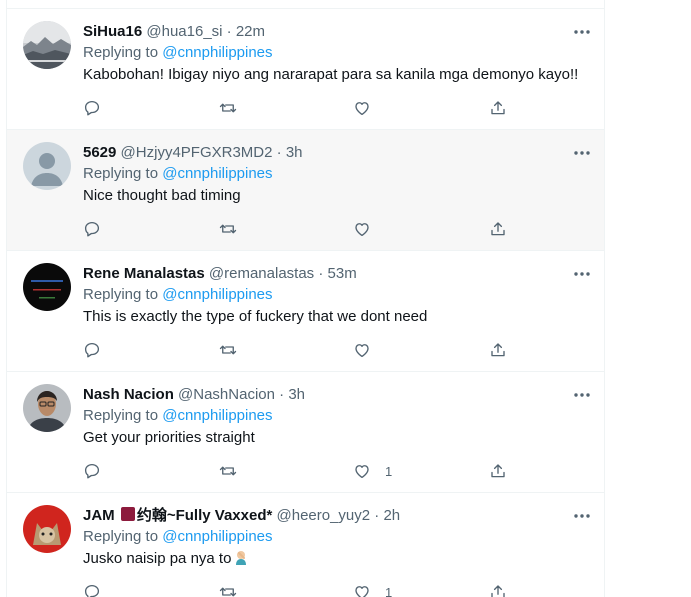 This screenshot has width=691, height=597. What do you see at coordinates (226, 394) in the screenshot?
I see `user-handle: @NashNacion` at bounding box center [226, 394].